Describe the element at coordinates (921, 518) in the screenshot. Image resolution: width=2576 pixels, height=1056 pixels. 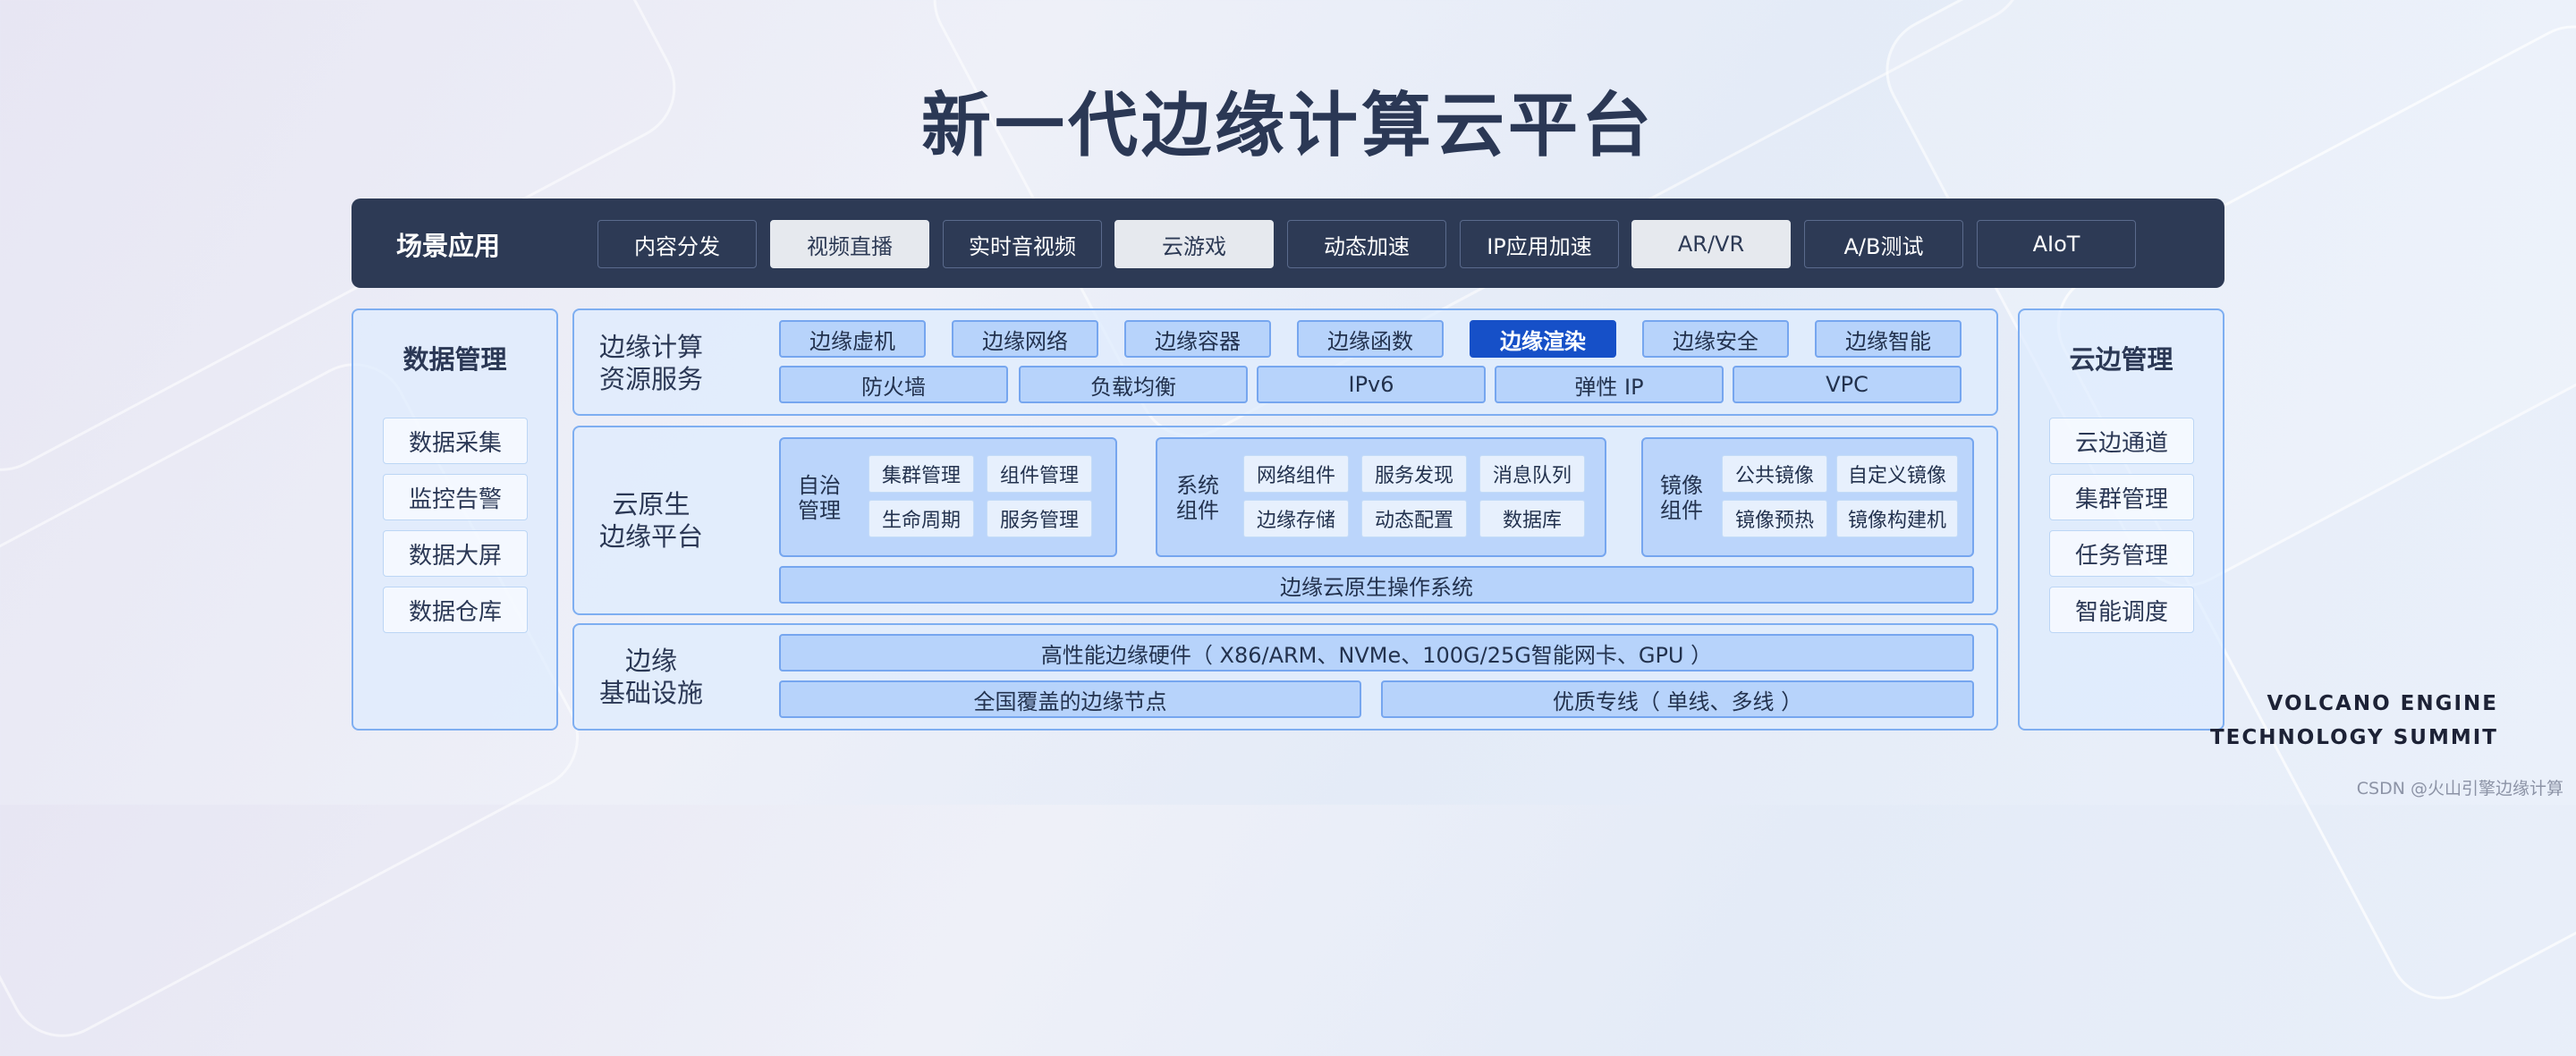
I see `autonomy-chip: 生命周期` at that location.